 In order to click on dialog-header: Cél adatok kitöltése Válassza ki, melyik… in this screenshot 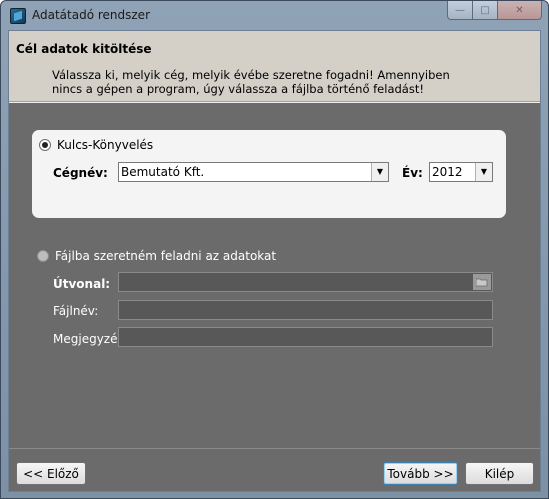, I will do `click(274, 66)`.